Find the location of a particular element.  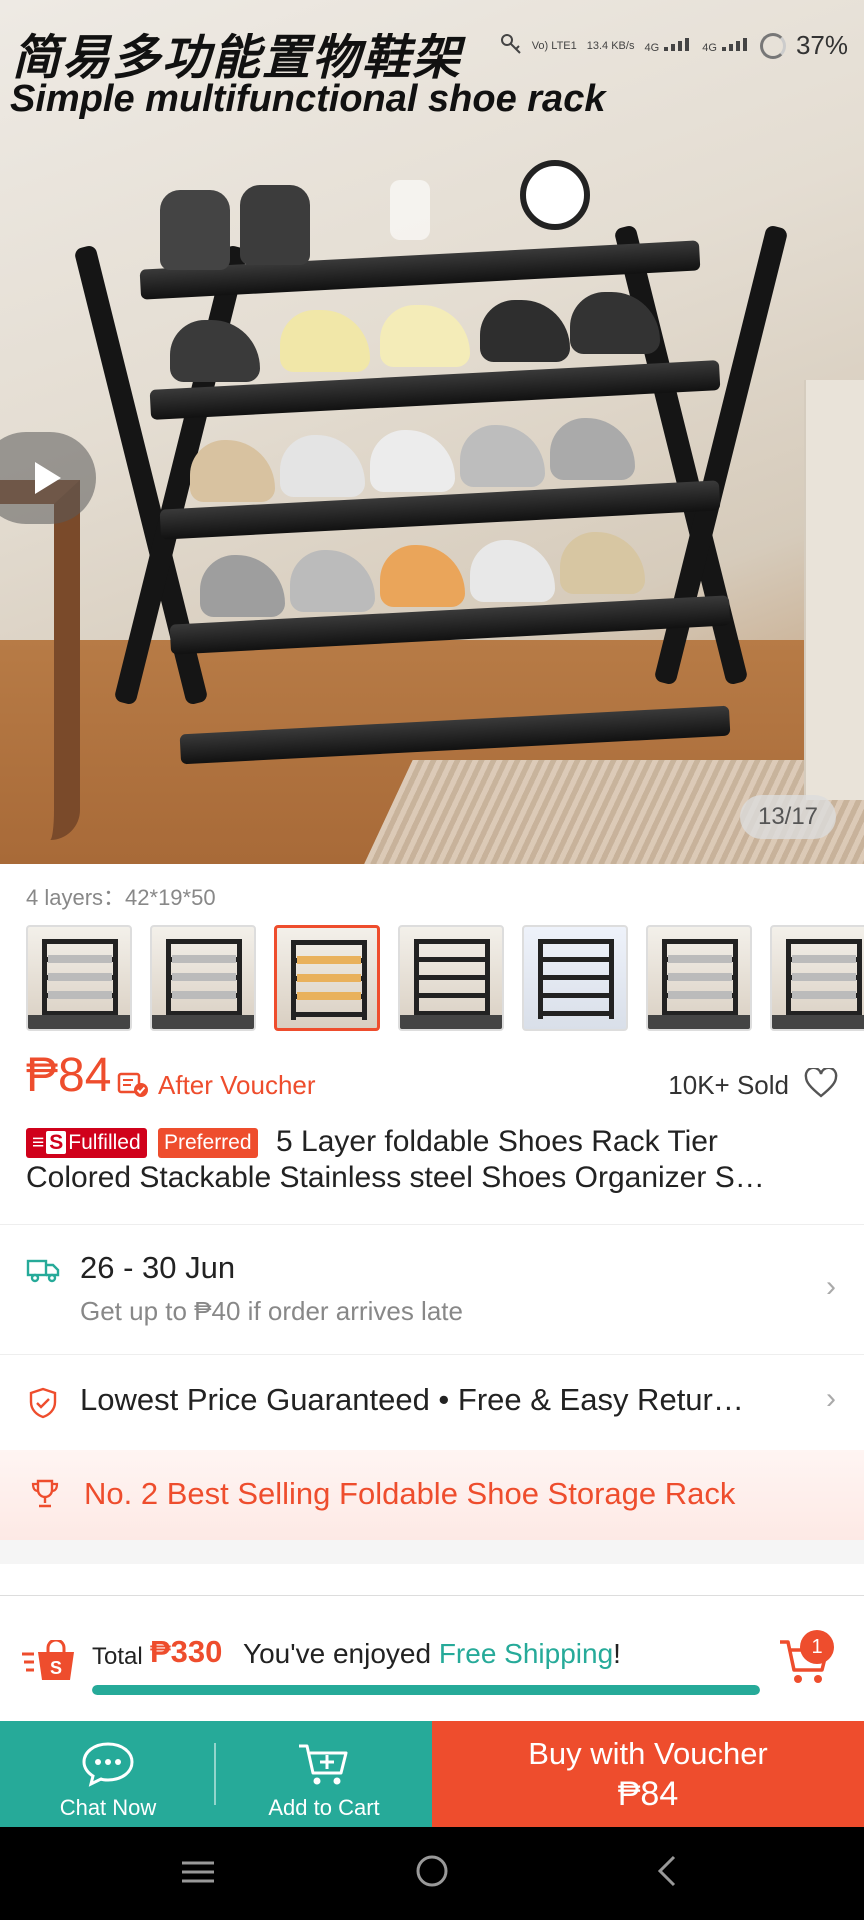

price: ₱84 is located at coordinates (69, 1075).